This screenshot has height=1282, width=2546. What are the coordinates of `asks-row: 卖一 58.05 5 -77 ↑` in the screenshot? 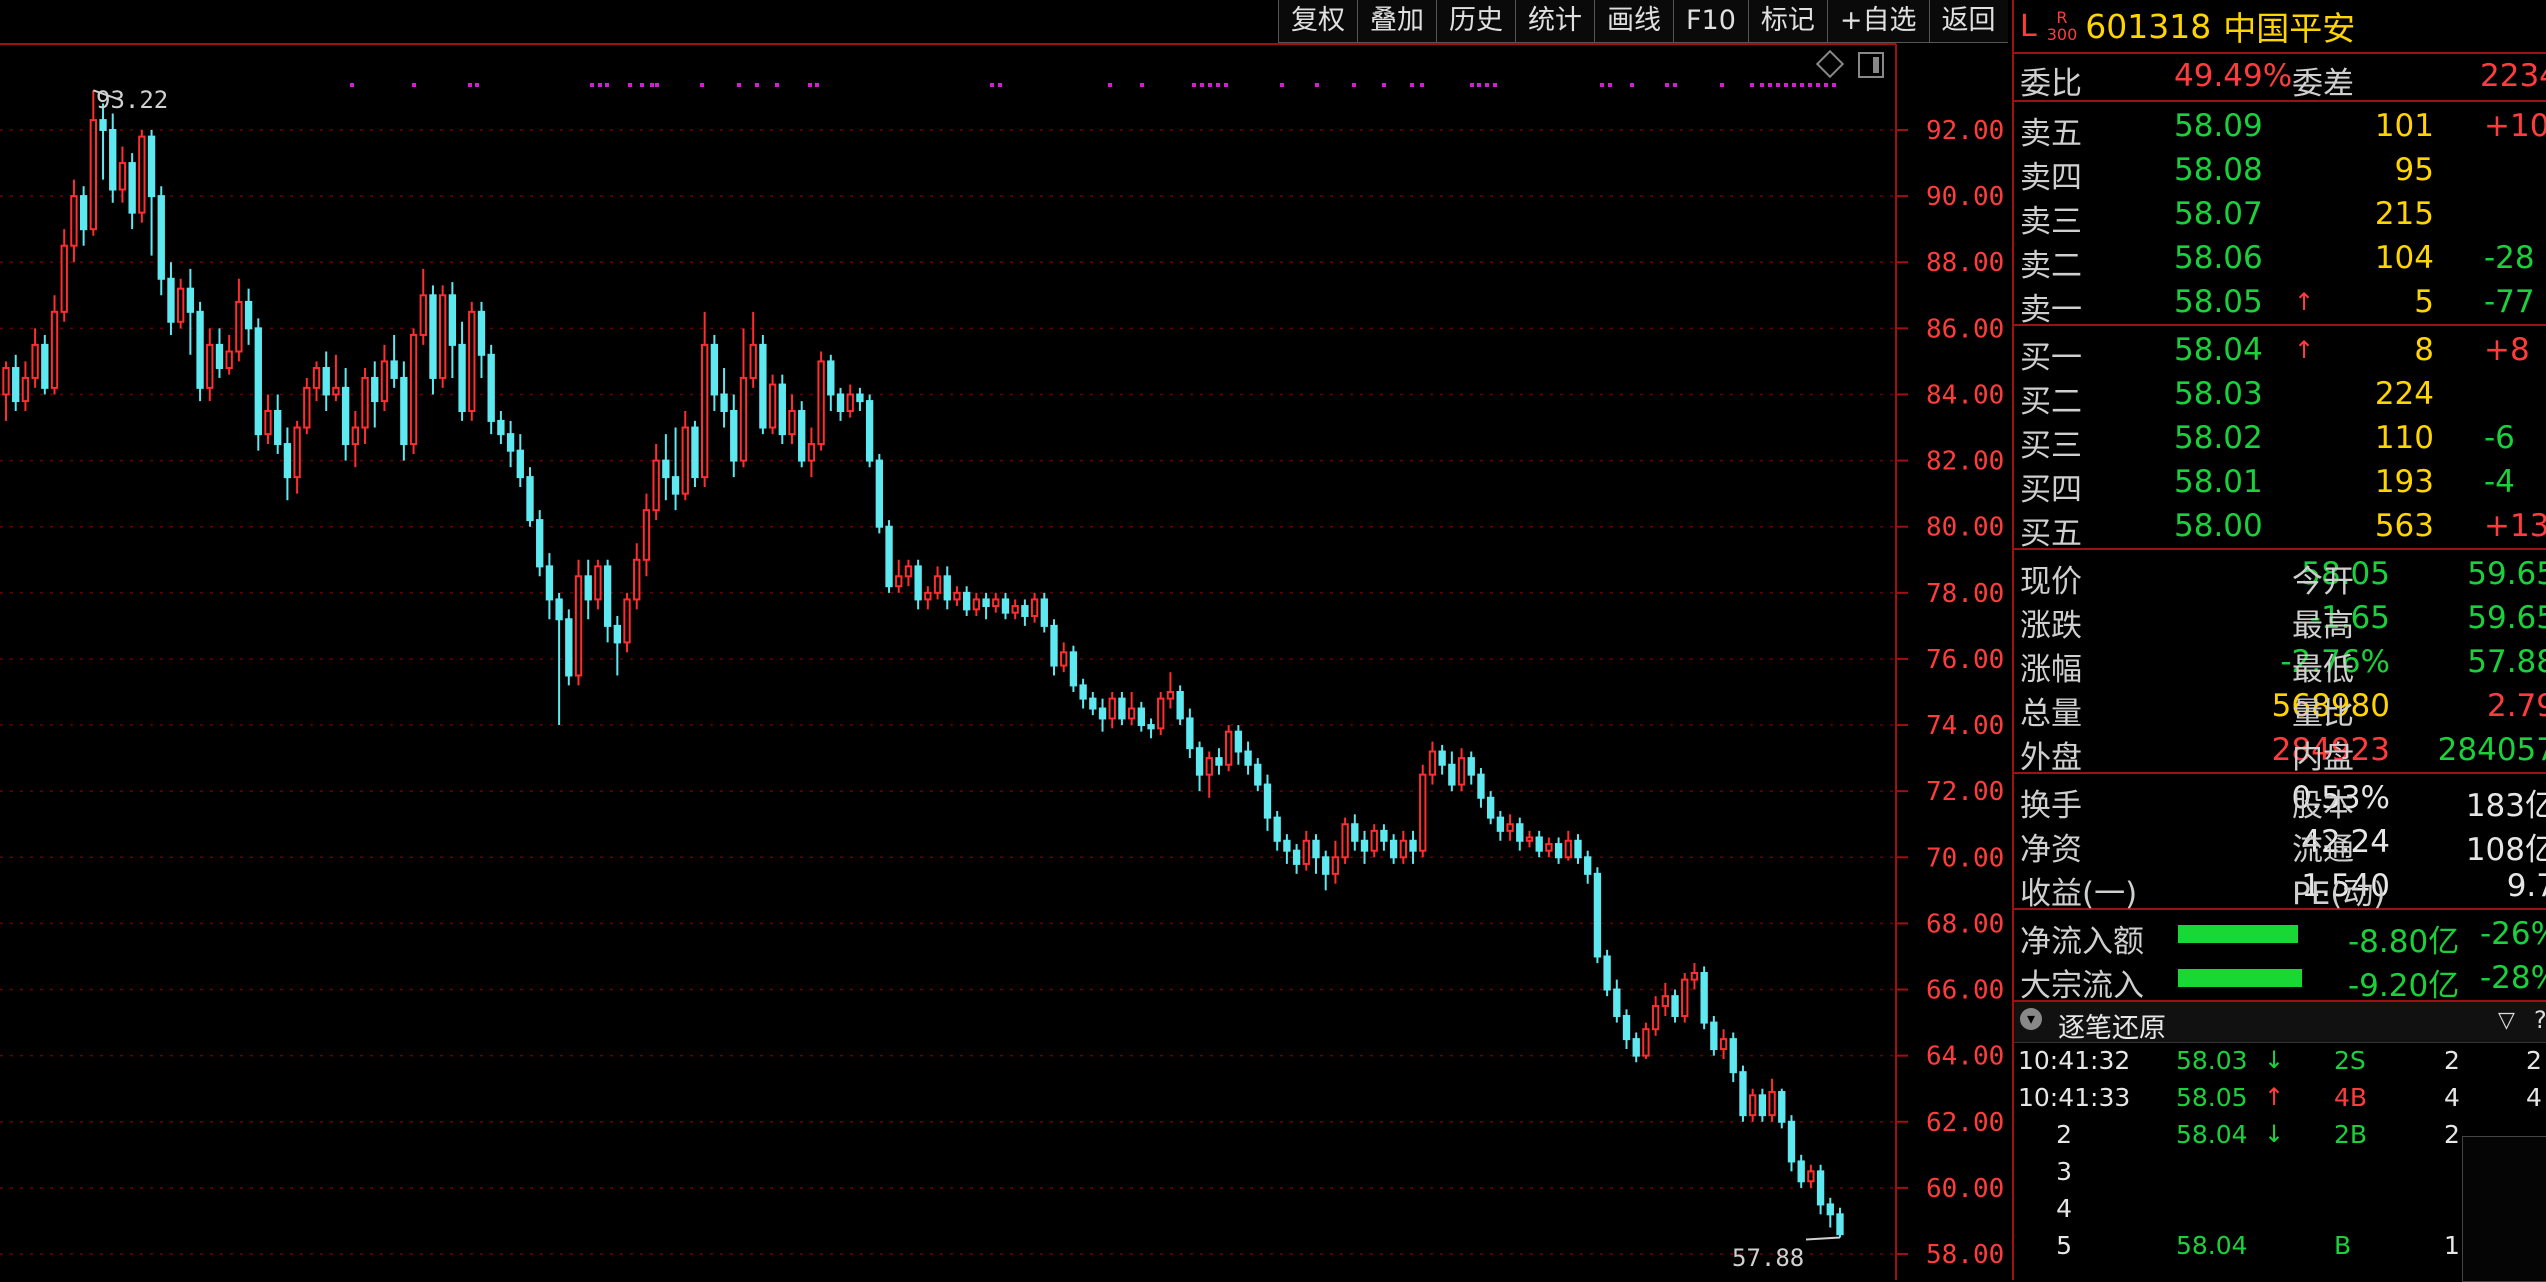 It's located at (2280, 304).